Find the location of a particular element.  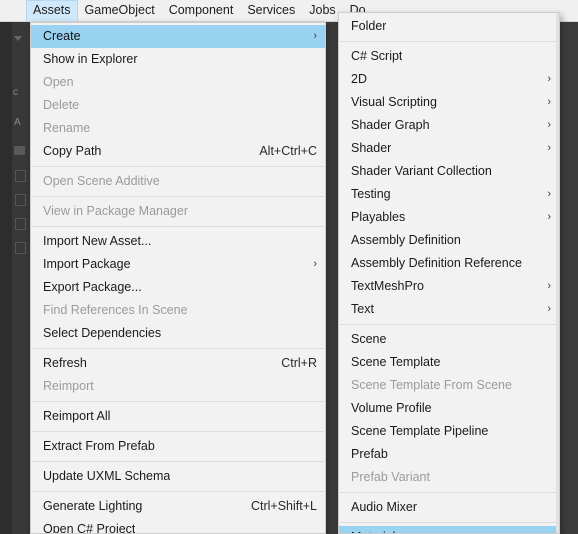

menu-item-folder: Folder is located at coordinates (449, 26).